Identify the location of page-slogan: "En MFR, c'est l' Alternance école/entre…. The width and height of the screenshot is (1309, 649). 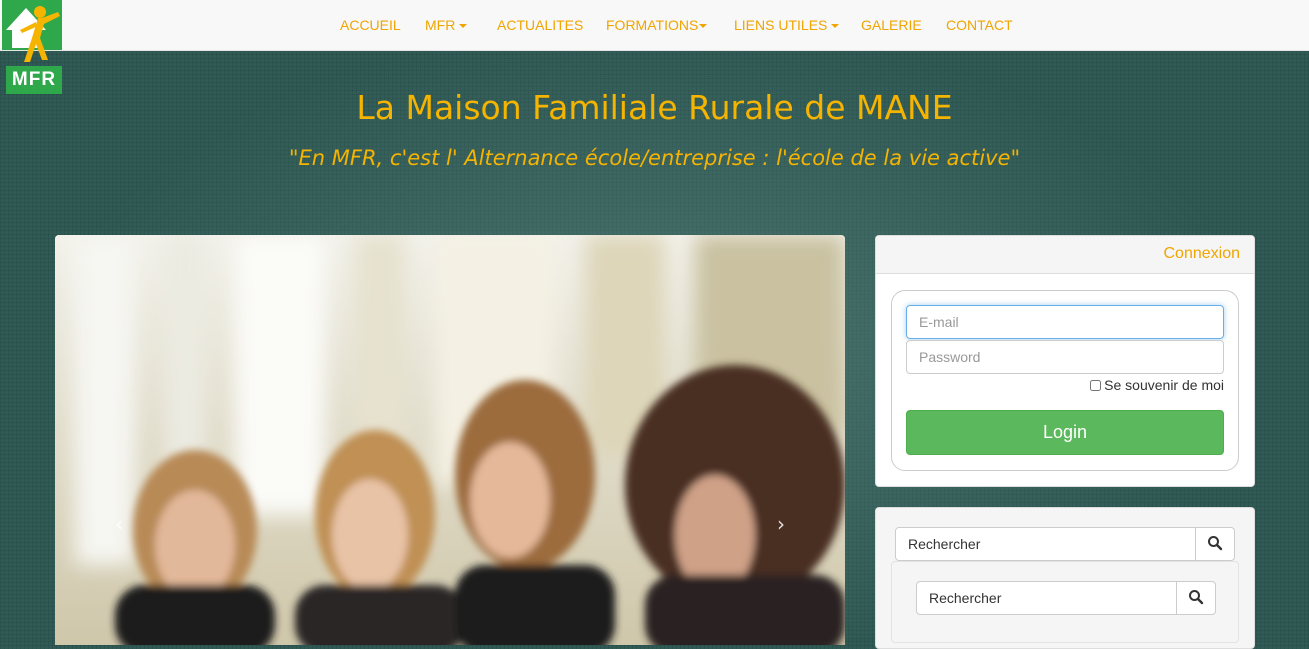
(654, 158).